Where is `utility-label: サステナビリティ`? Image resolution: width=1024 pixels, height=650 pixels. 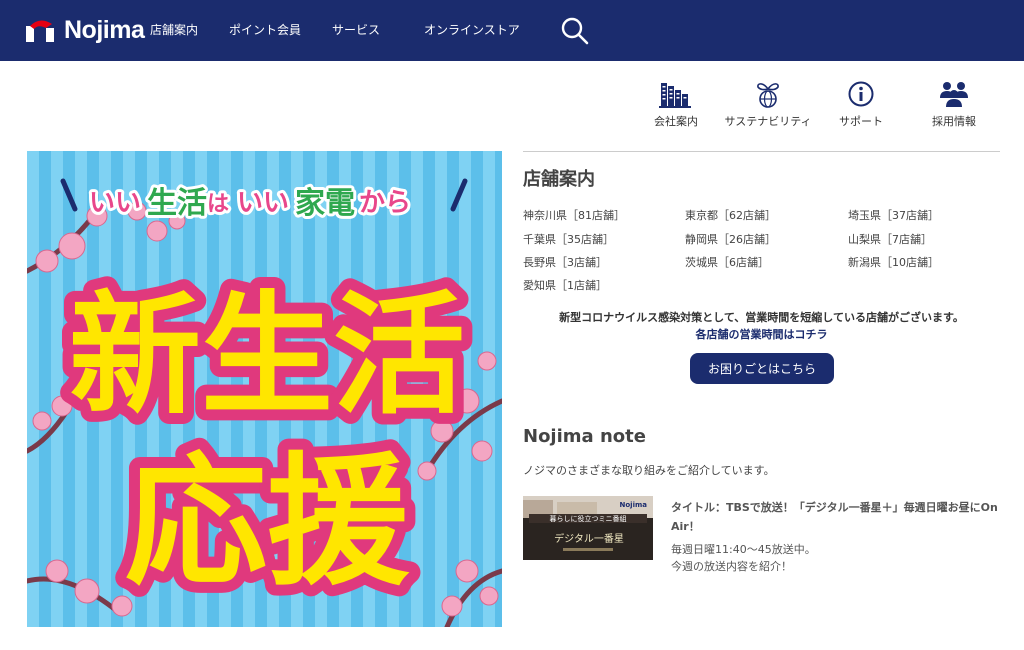 utility-label: サステナビリティ is located at coordinates (768, 121).